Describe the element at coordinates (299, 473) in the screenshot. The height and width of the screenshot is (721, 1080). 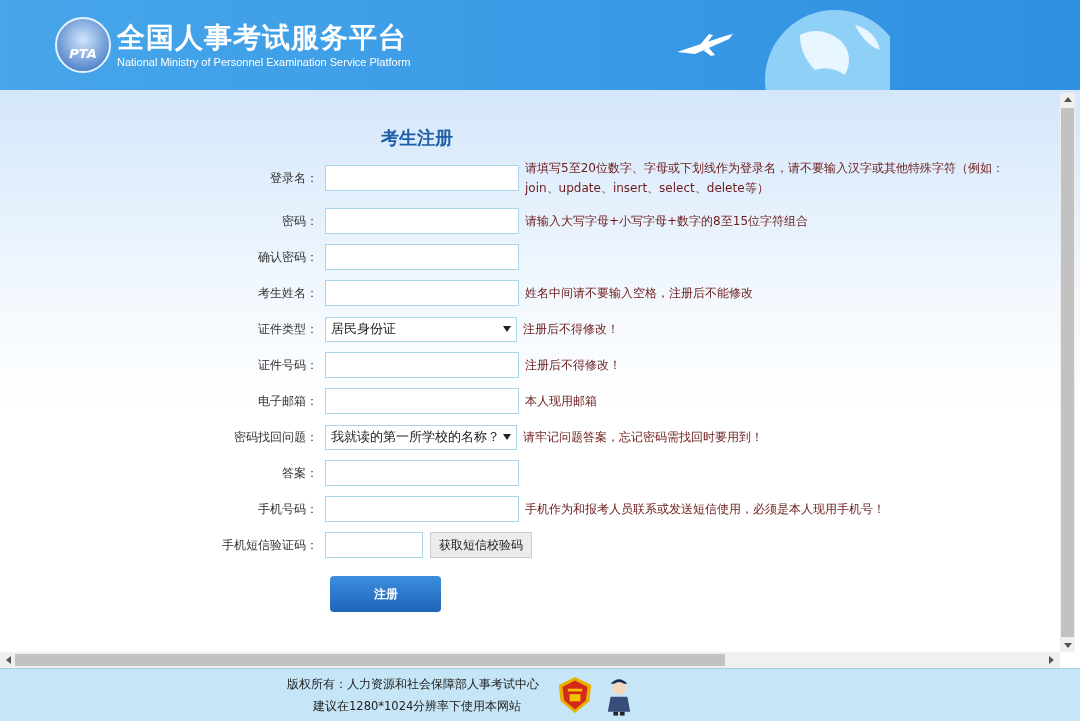
I see `field-label: 答案：` at that location.